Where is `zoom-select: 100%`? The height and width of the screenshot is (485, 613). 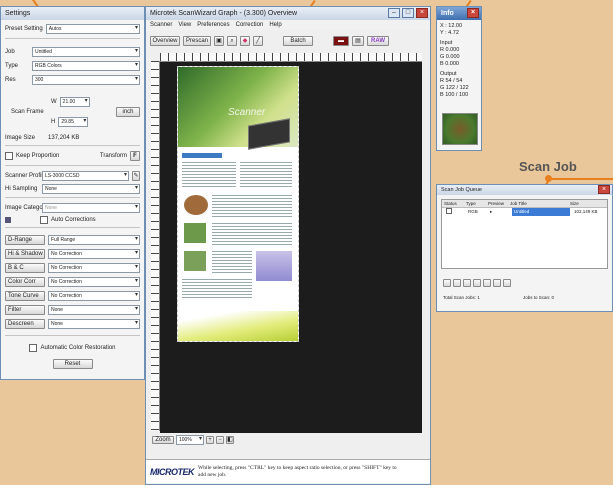 zoom-select: 100% is located at coordinates (190, 440).